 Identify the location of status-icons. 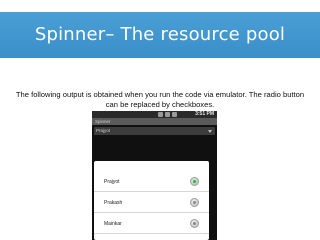
(167, 114).